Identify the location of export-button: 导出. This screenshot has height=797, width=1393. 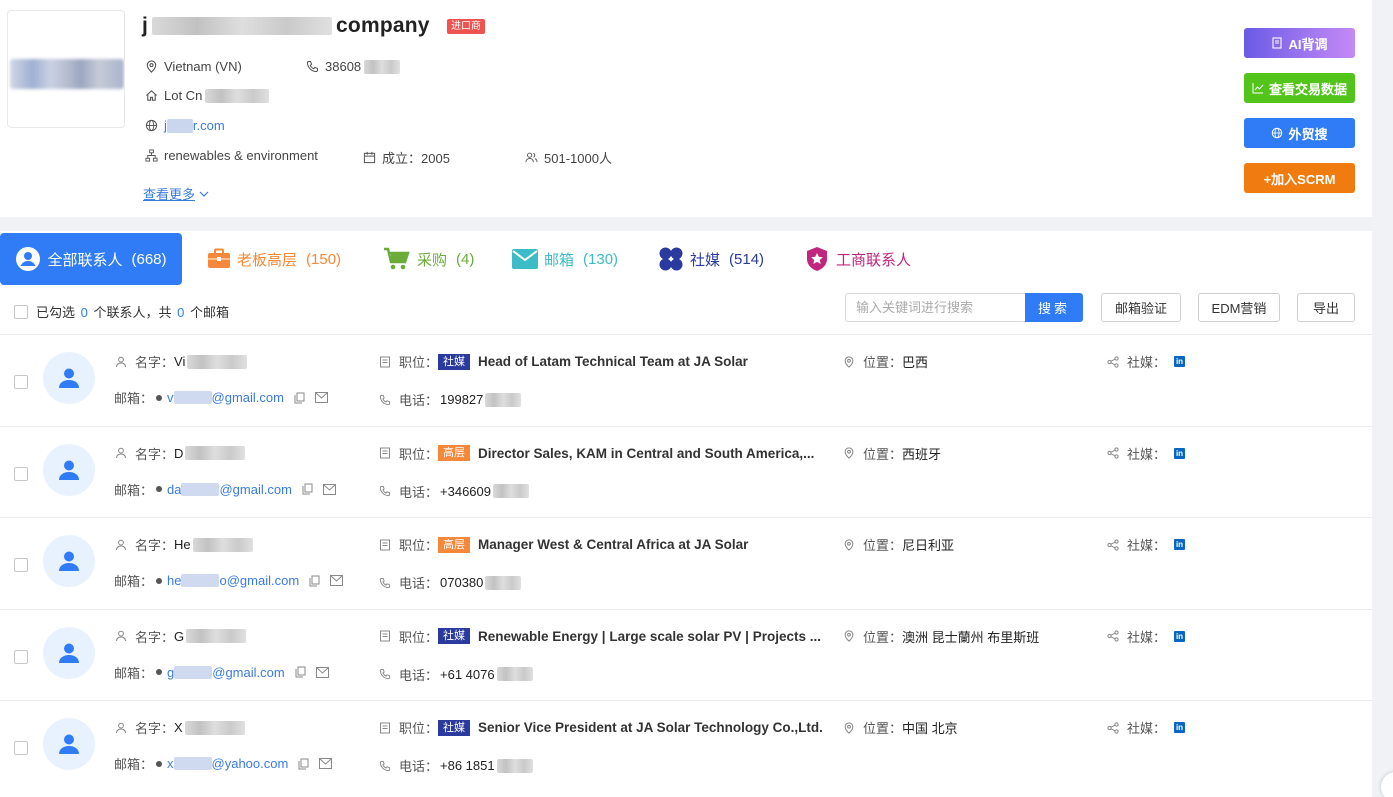
(1326, 307).